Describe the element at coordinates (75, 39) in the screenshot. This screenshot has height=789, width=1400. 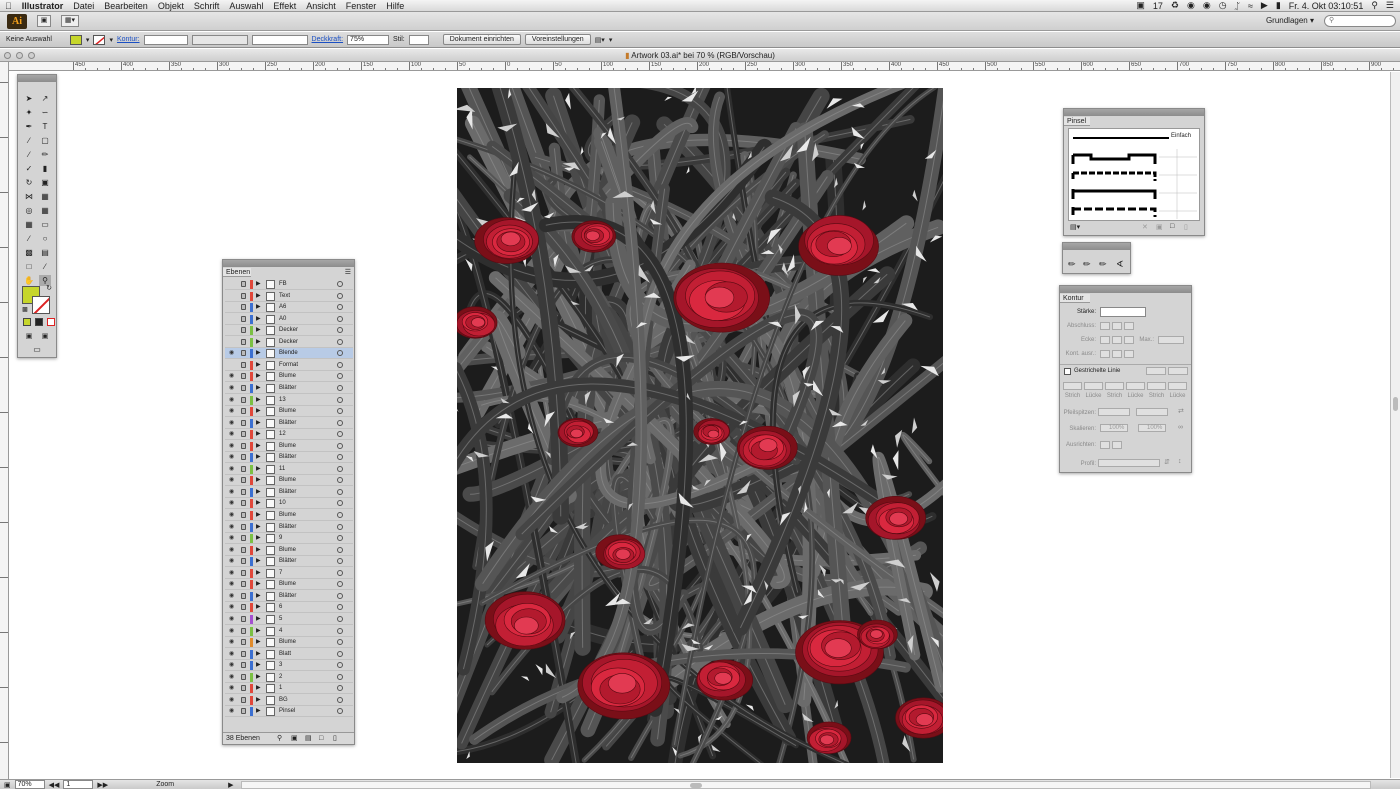
I see `fill-color-swatch` at that location.